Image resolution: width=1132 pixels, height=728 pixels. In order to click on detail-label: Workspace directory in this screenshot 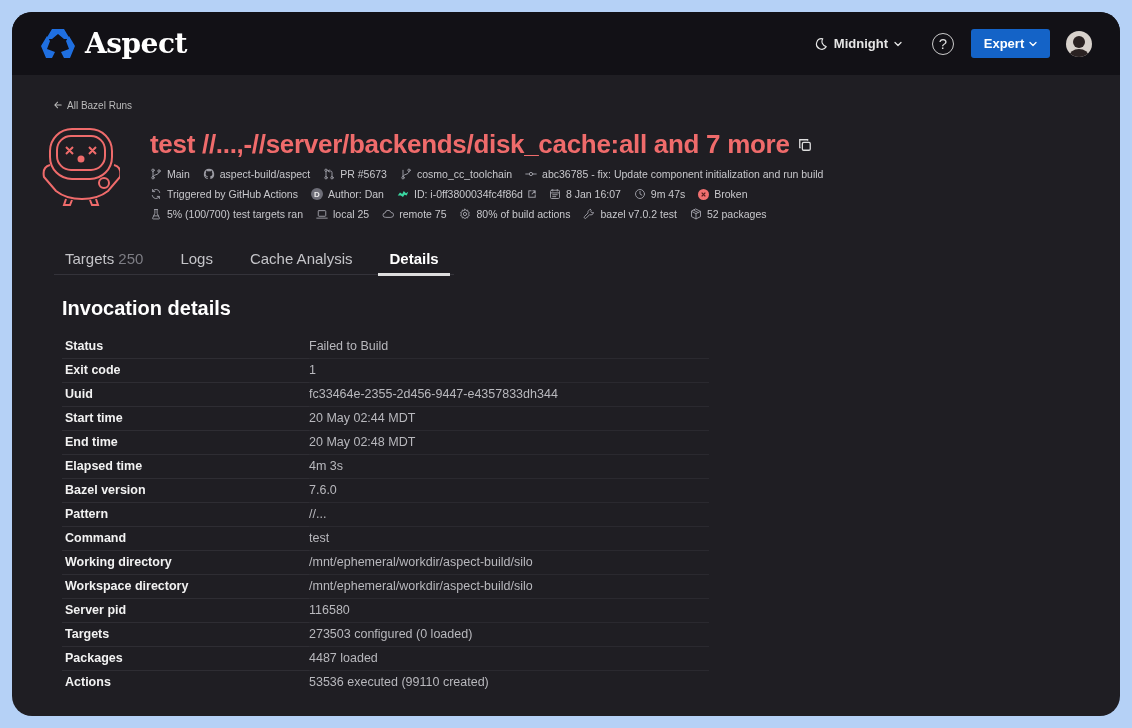, I will do `click(185, 586)`.